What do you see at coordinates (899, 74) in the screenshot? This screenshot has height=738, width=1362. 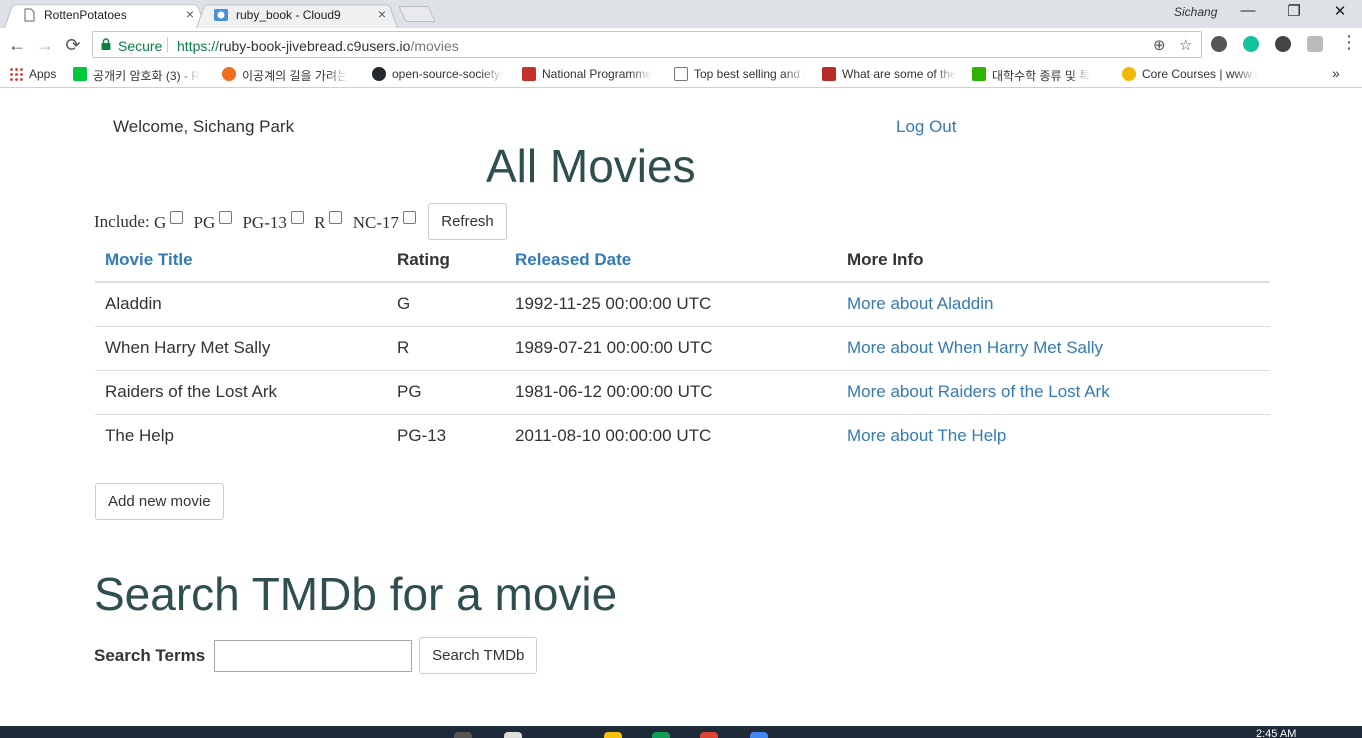 I see `bookmark-label: What are some of the` at bounding box center [899, 74].